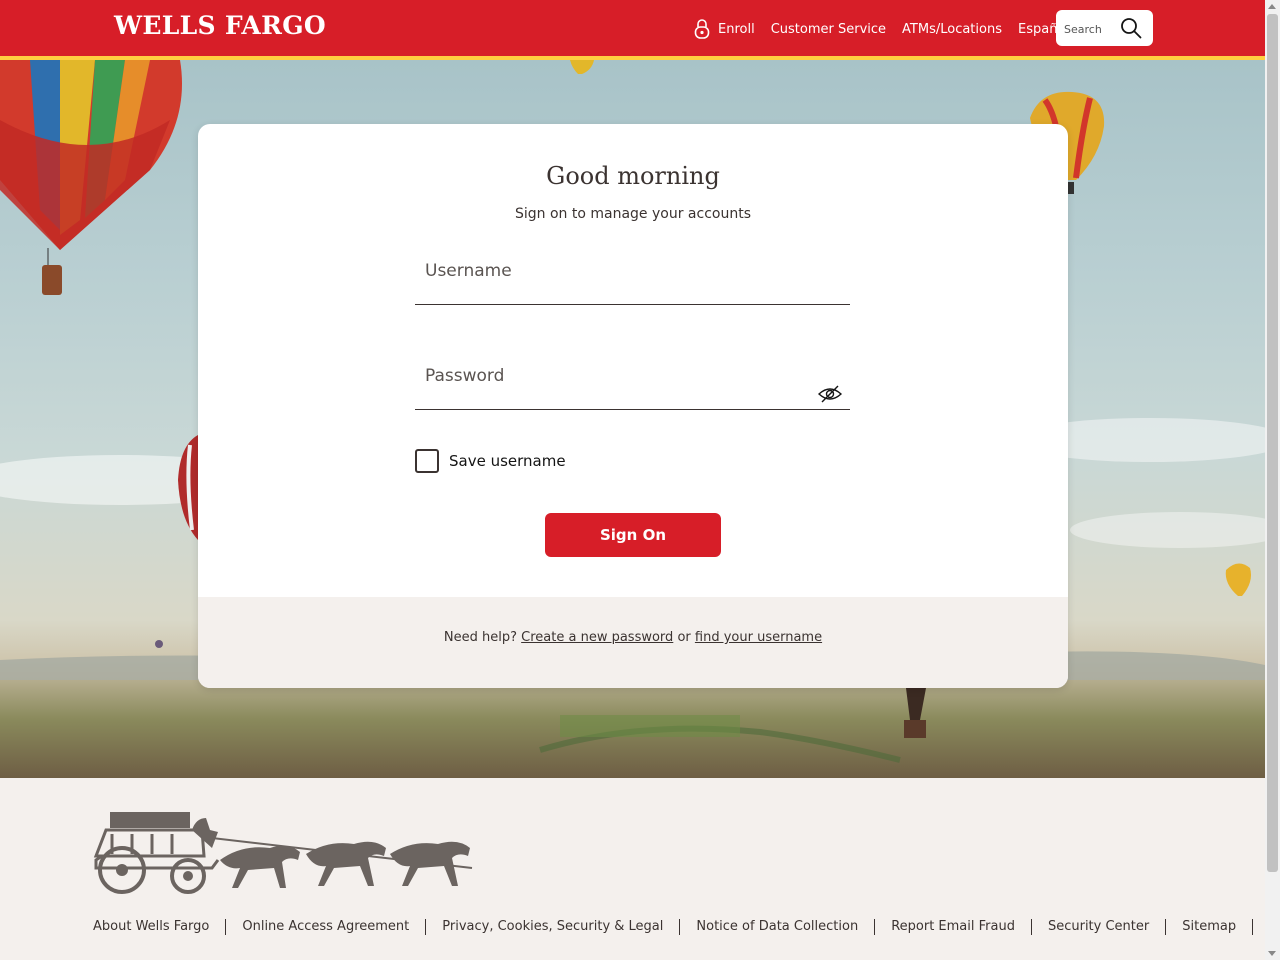 Image resolution: width=1280 pixels, height=960 pixels. Describe the element at coordinates (507, 461) in the screenshot. I see `save-username-label: Save username` at that location.